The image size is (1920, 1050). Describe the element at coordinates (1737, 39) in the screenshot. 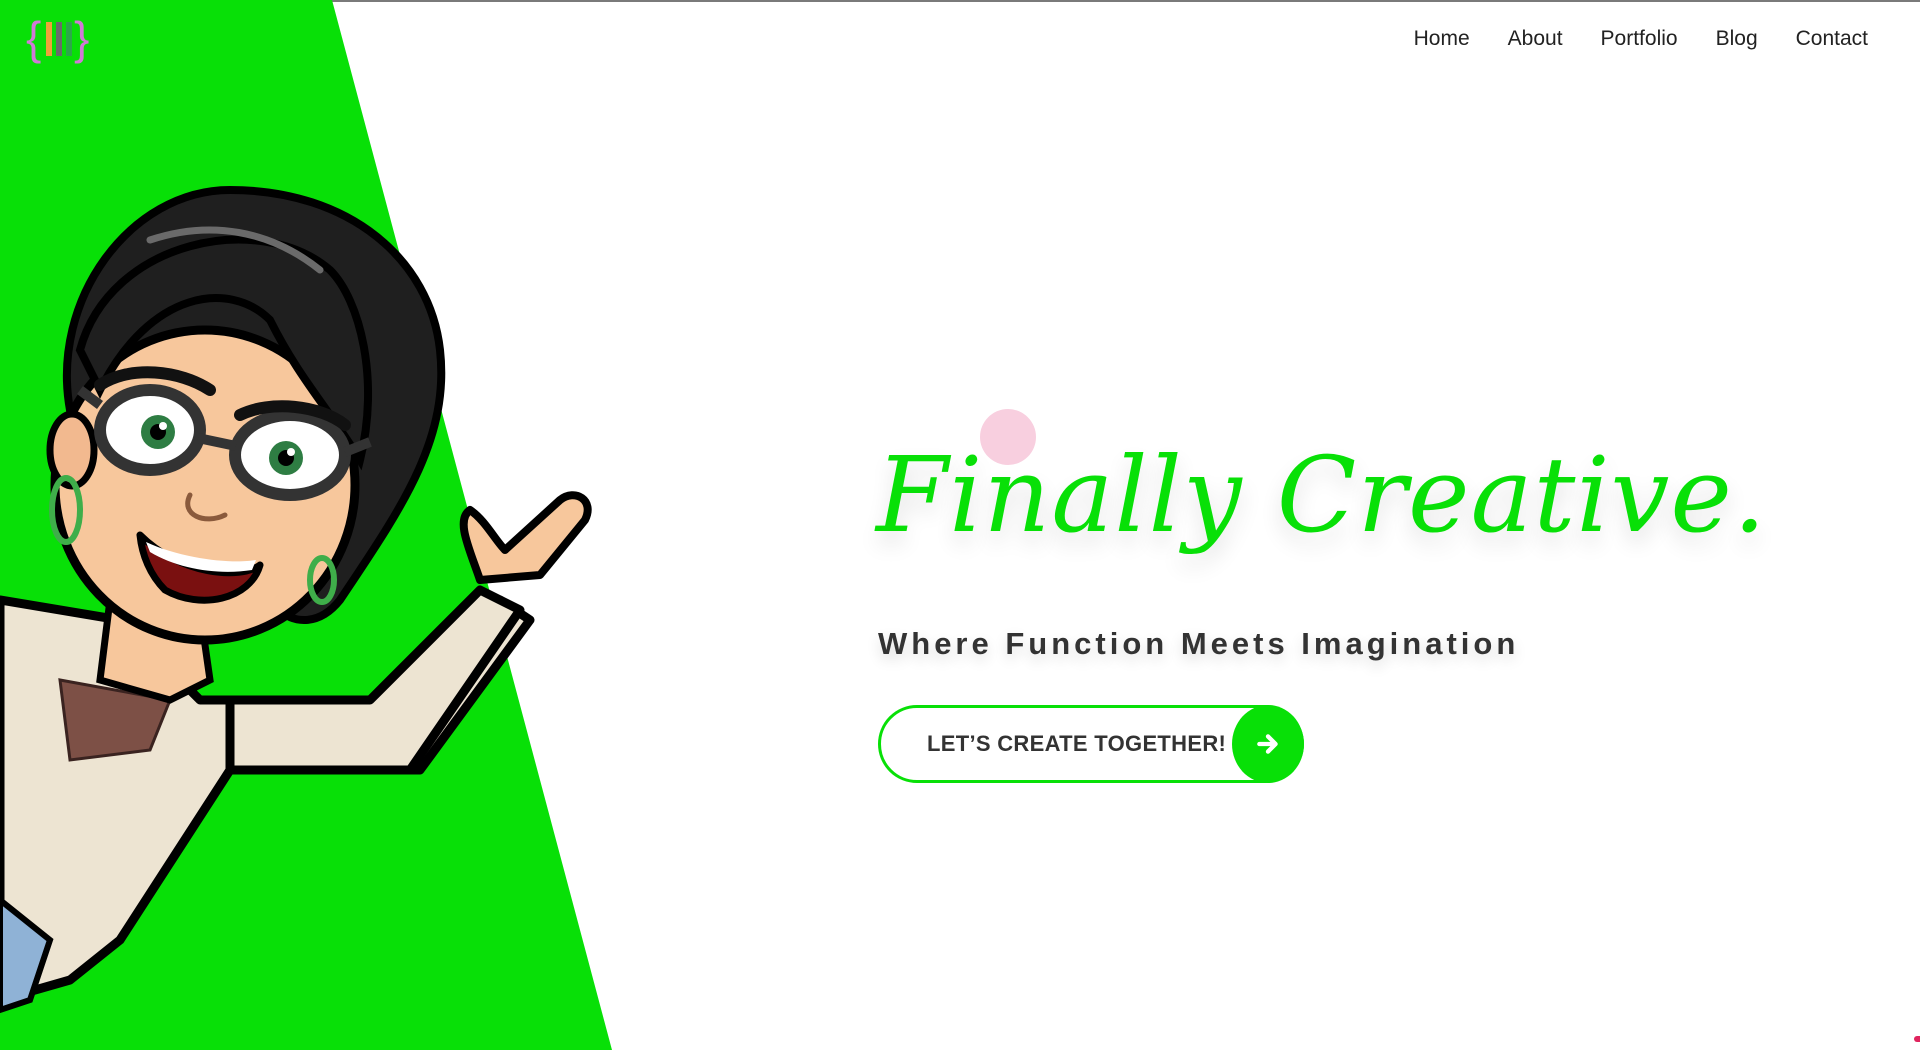

I see `nav-blog-link: Blog` at that location.